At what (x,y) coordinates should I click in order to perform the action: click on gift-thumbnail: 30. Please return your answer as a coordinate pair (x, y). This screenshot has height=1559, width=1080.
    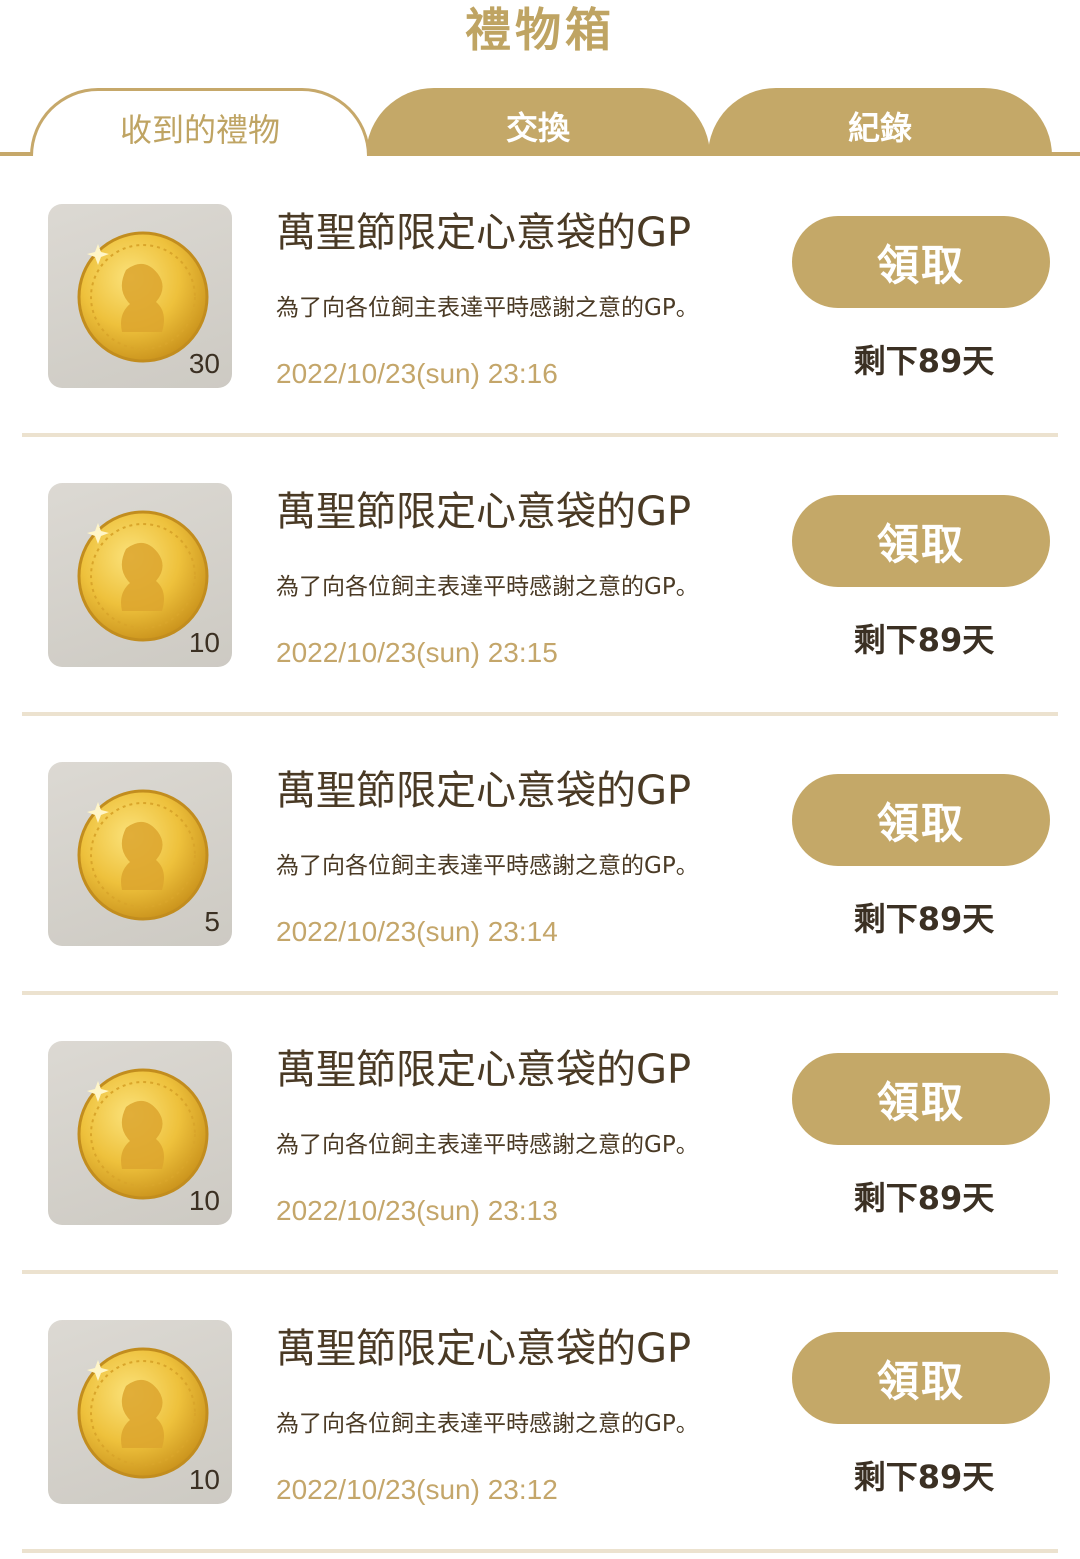
    Looking at the image, I should click on (140, 296).